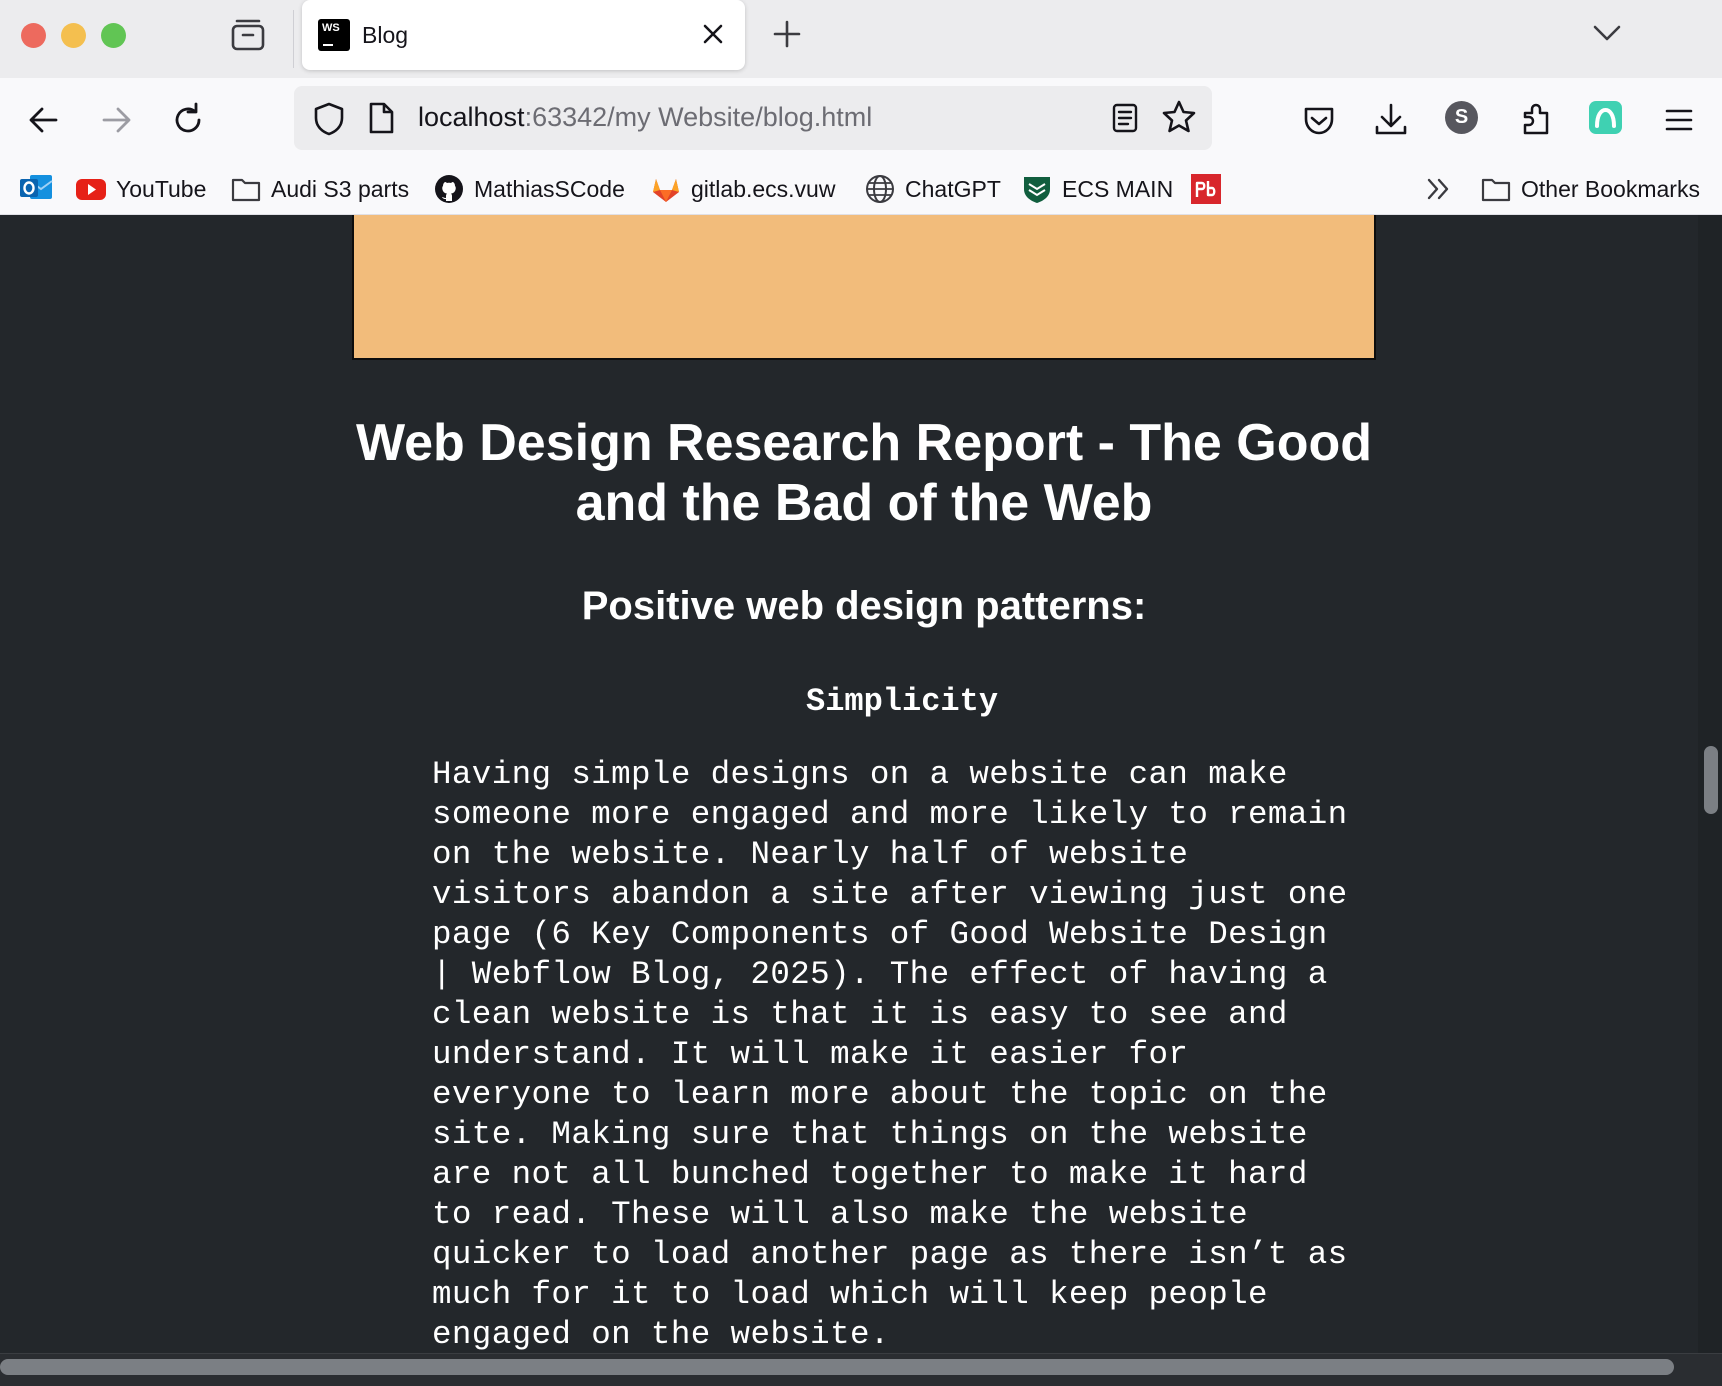 Image resolution: width=1722 pixels, height=1386 pixels. What do you see at coordinates (1118, 188) in the screenshot?
I see `bookmark-label: ECS MAIN` at bounding box center [1118, 188].